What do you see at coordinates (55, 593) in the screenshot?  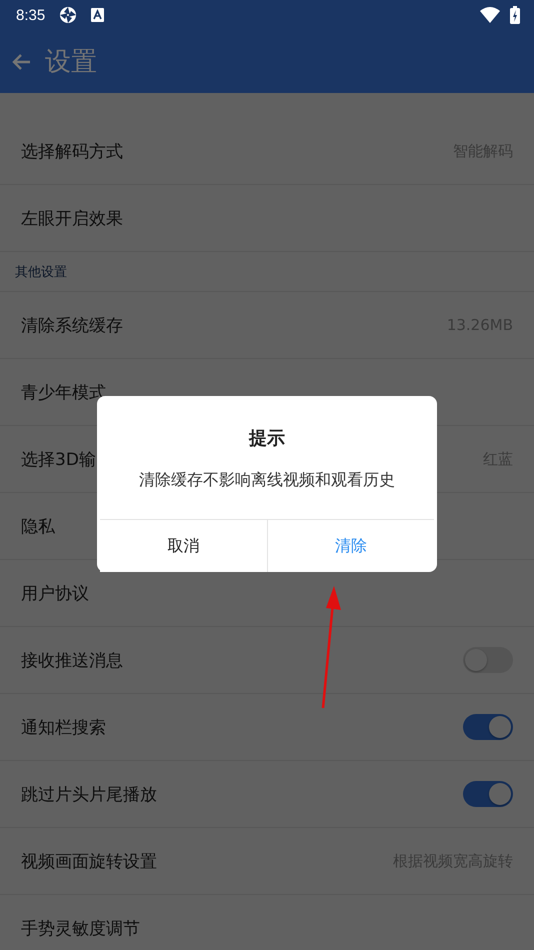 I see `setting-label: 用户协议` at bounding box center [55, 593].